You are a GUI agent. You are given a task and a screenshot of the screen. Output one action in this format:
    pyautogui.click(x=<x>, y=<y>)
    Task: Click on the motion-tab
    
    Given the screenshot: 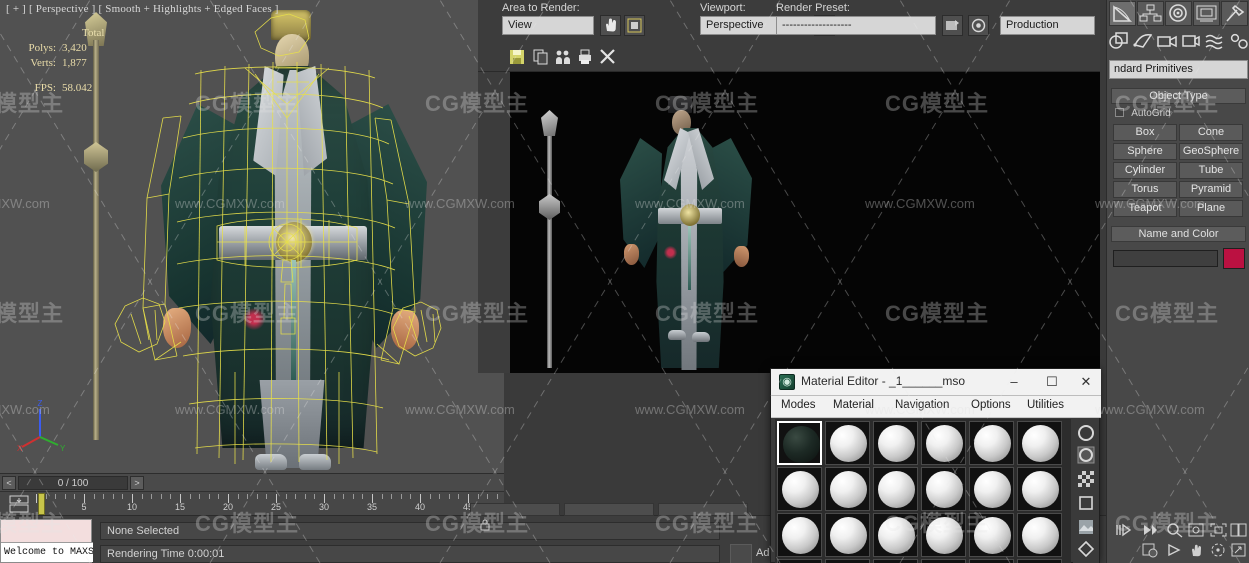 What is the action you would take?
    pyautogui.click(x=1206, y=13)
    